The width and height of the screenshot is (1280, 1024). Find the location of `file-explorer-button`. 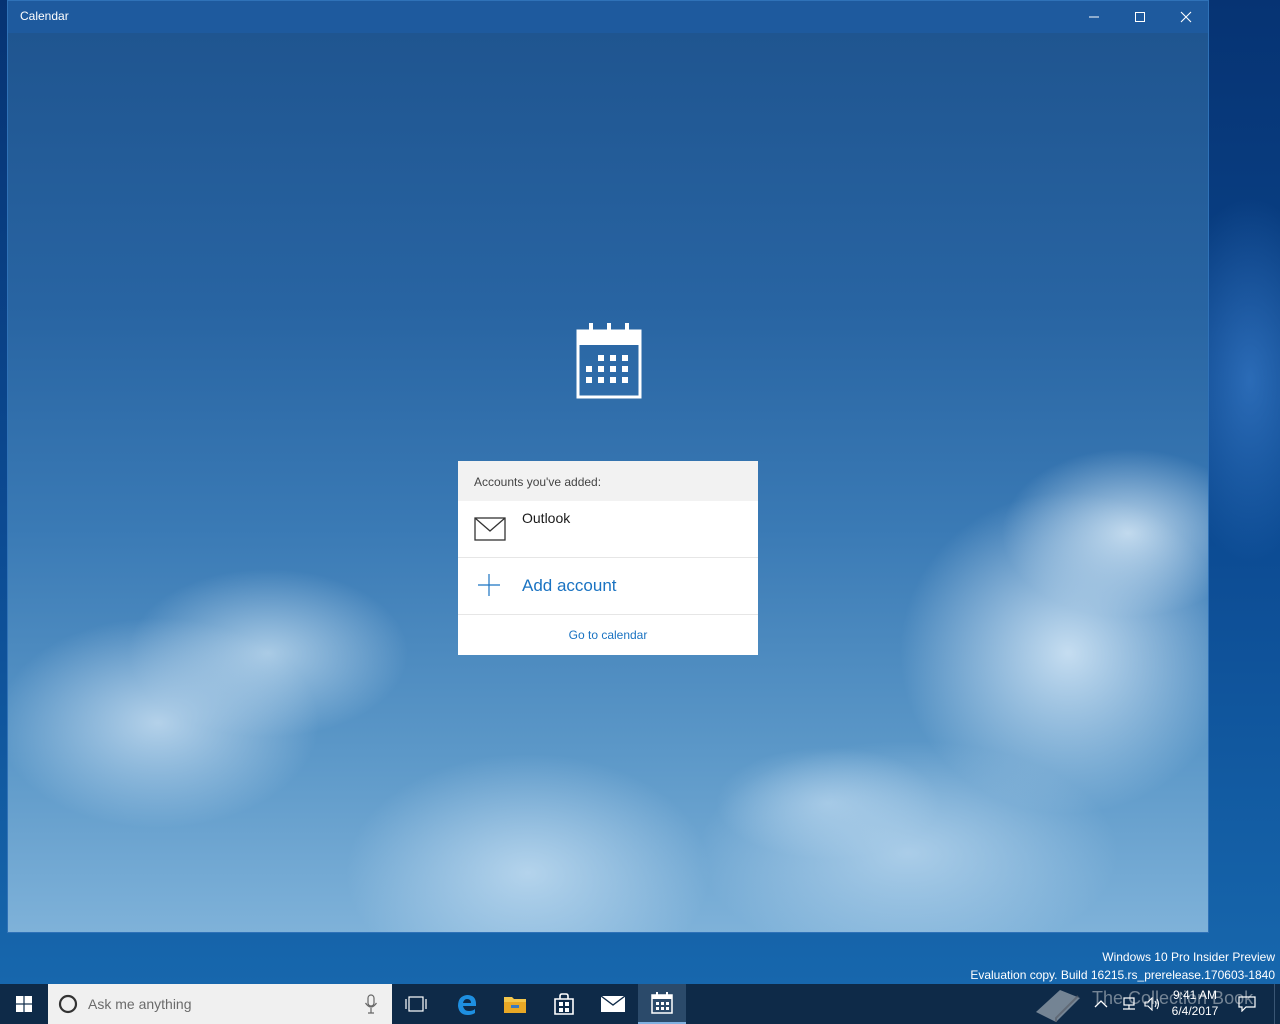

file-explorer-button is located at coordinates (515, 1004).